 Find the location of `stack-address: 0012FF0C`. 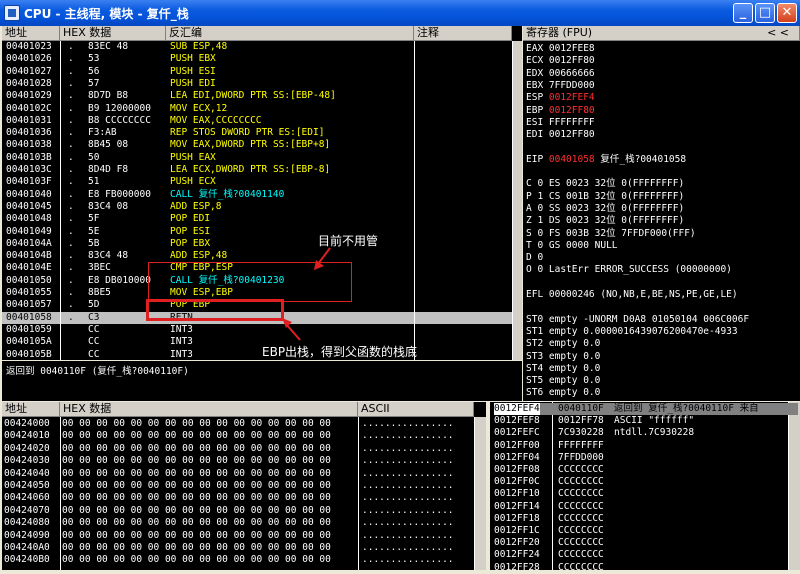

stack-address: 0012FF0C is located at coordinates (517, 482).